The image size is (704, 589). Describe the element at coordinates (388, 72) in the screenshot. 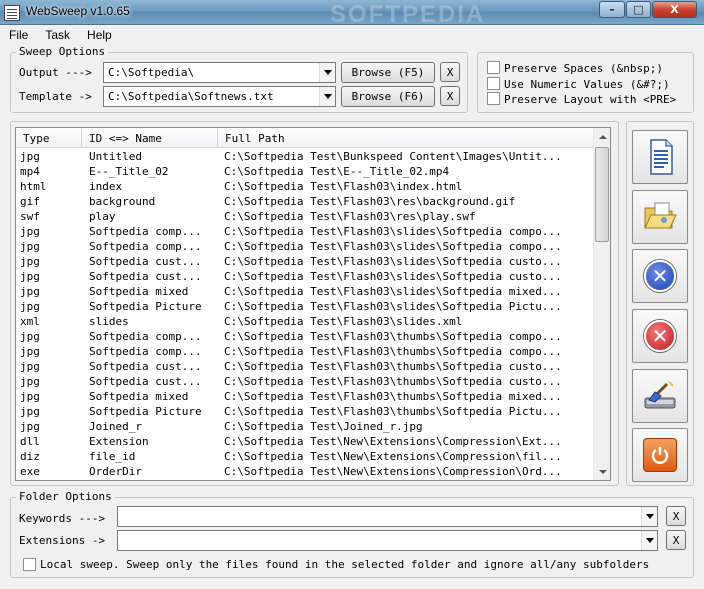

I see `browse-output-button: Browse (F5)` at that location.